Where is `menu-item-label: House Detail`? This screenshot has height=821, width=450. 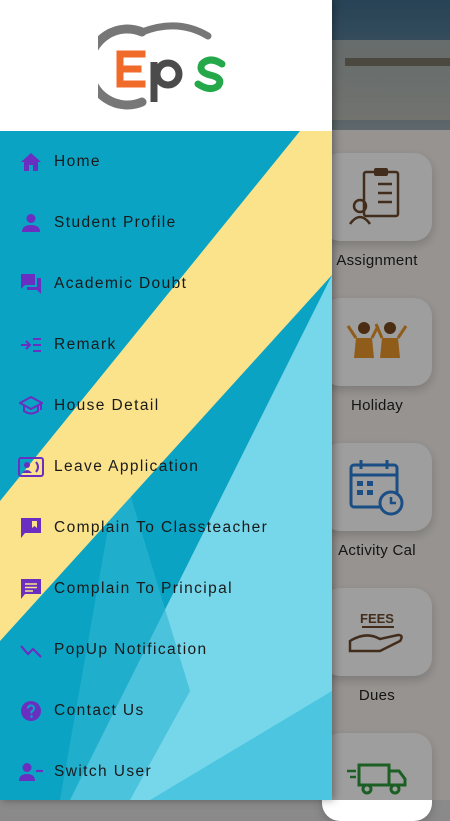
menu-item-label: House Detail is located at coordinates (107, 405).